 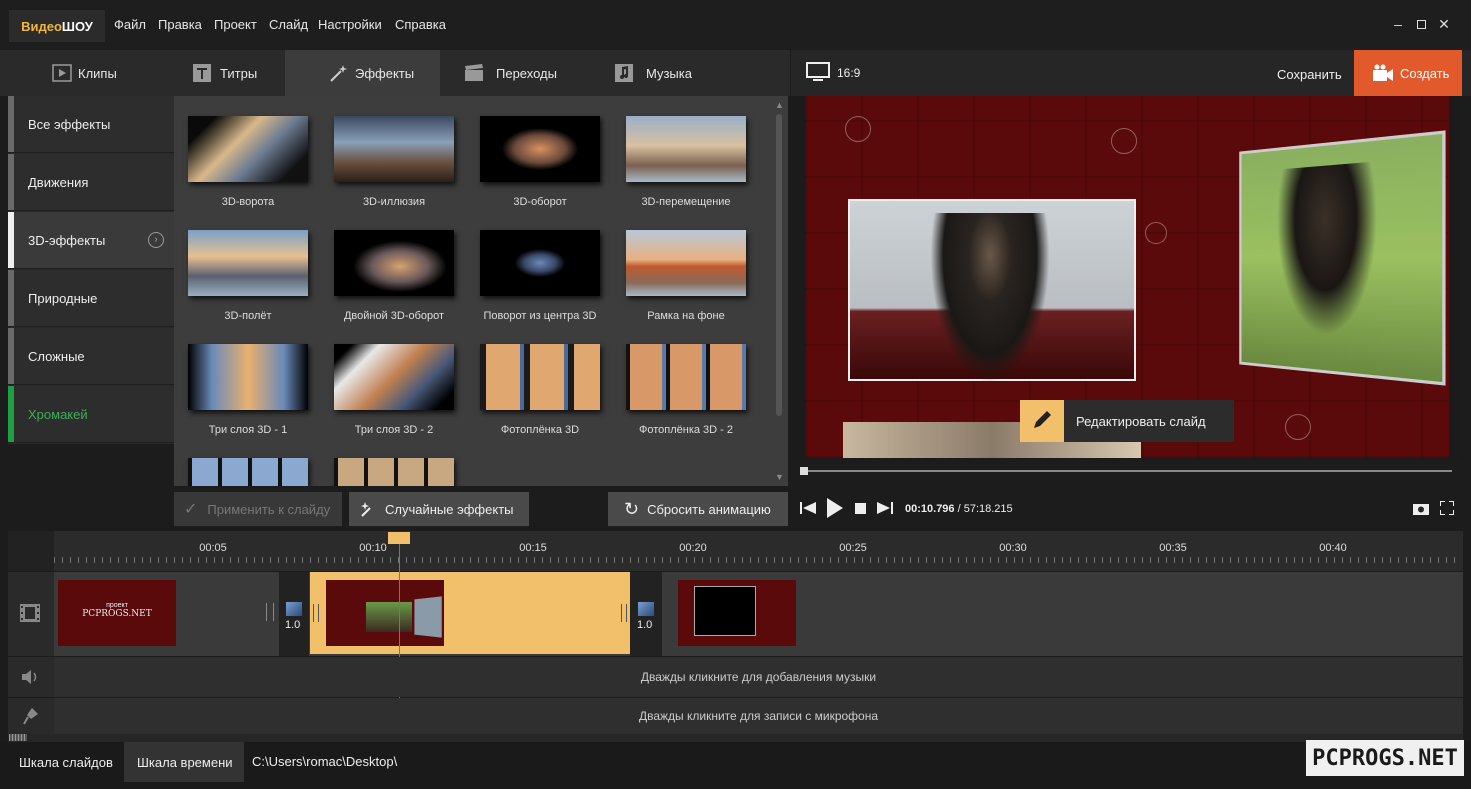 What do you see at coordinates (835, 508) in the screenshot?
I see `play-icon` at bounding box center [835, 508].